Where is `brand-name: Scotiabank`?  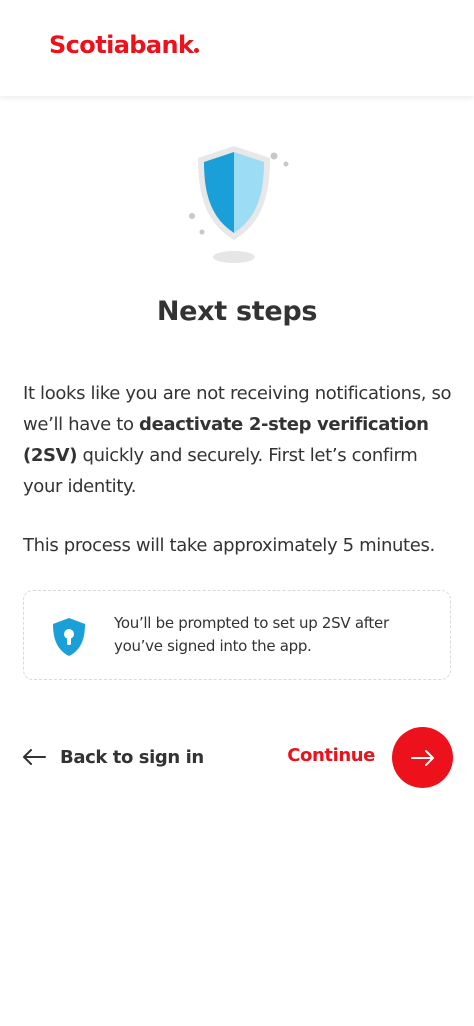 brand-name: Scotiabank is located at coordinates (121, 45).